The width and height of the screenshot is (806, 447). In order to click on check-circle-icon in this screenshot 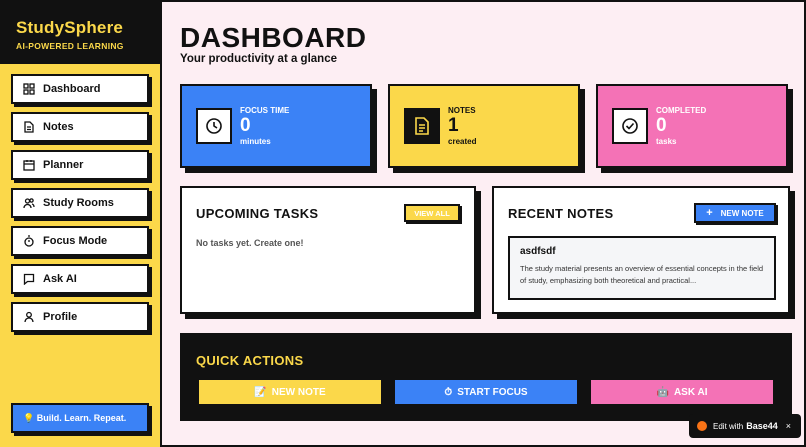, I will do `click(630, 126)`.